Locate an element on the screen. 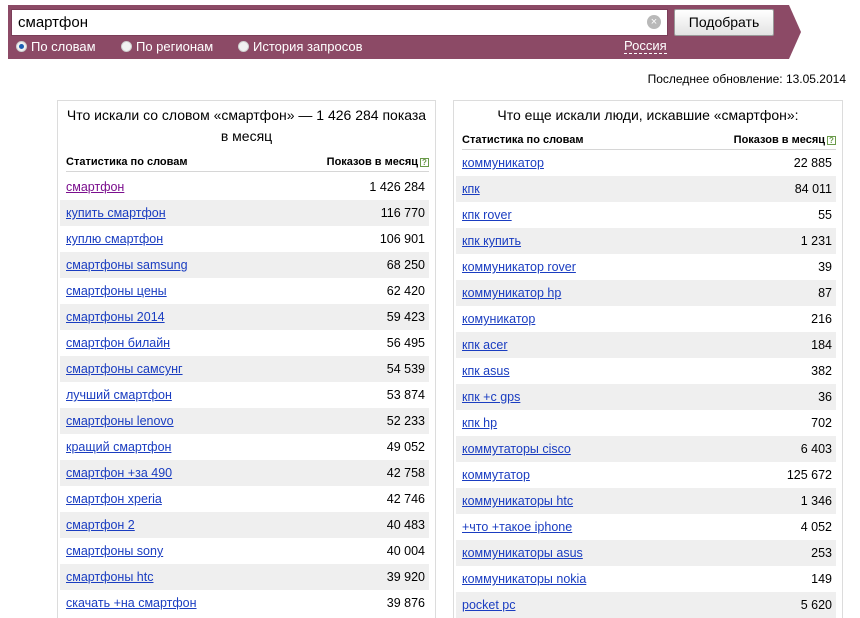 The width and height of the screenshot is (860, 618). mode-history: История запросов is located at coordinates (300, 46).